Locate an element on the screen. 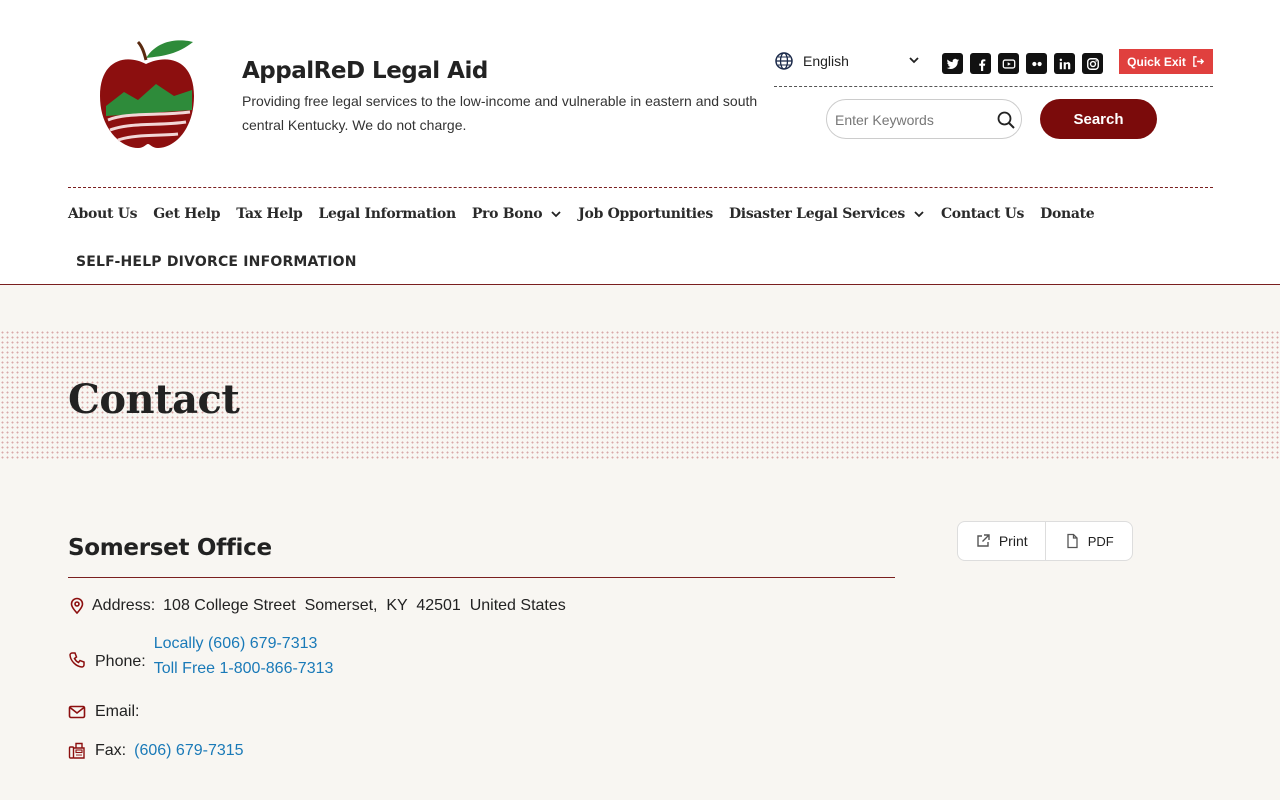 The width and height of the screenshot is (1280, 800). nav-item-label: Job Opportunities is located at coordinates (645, 214).